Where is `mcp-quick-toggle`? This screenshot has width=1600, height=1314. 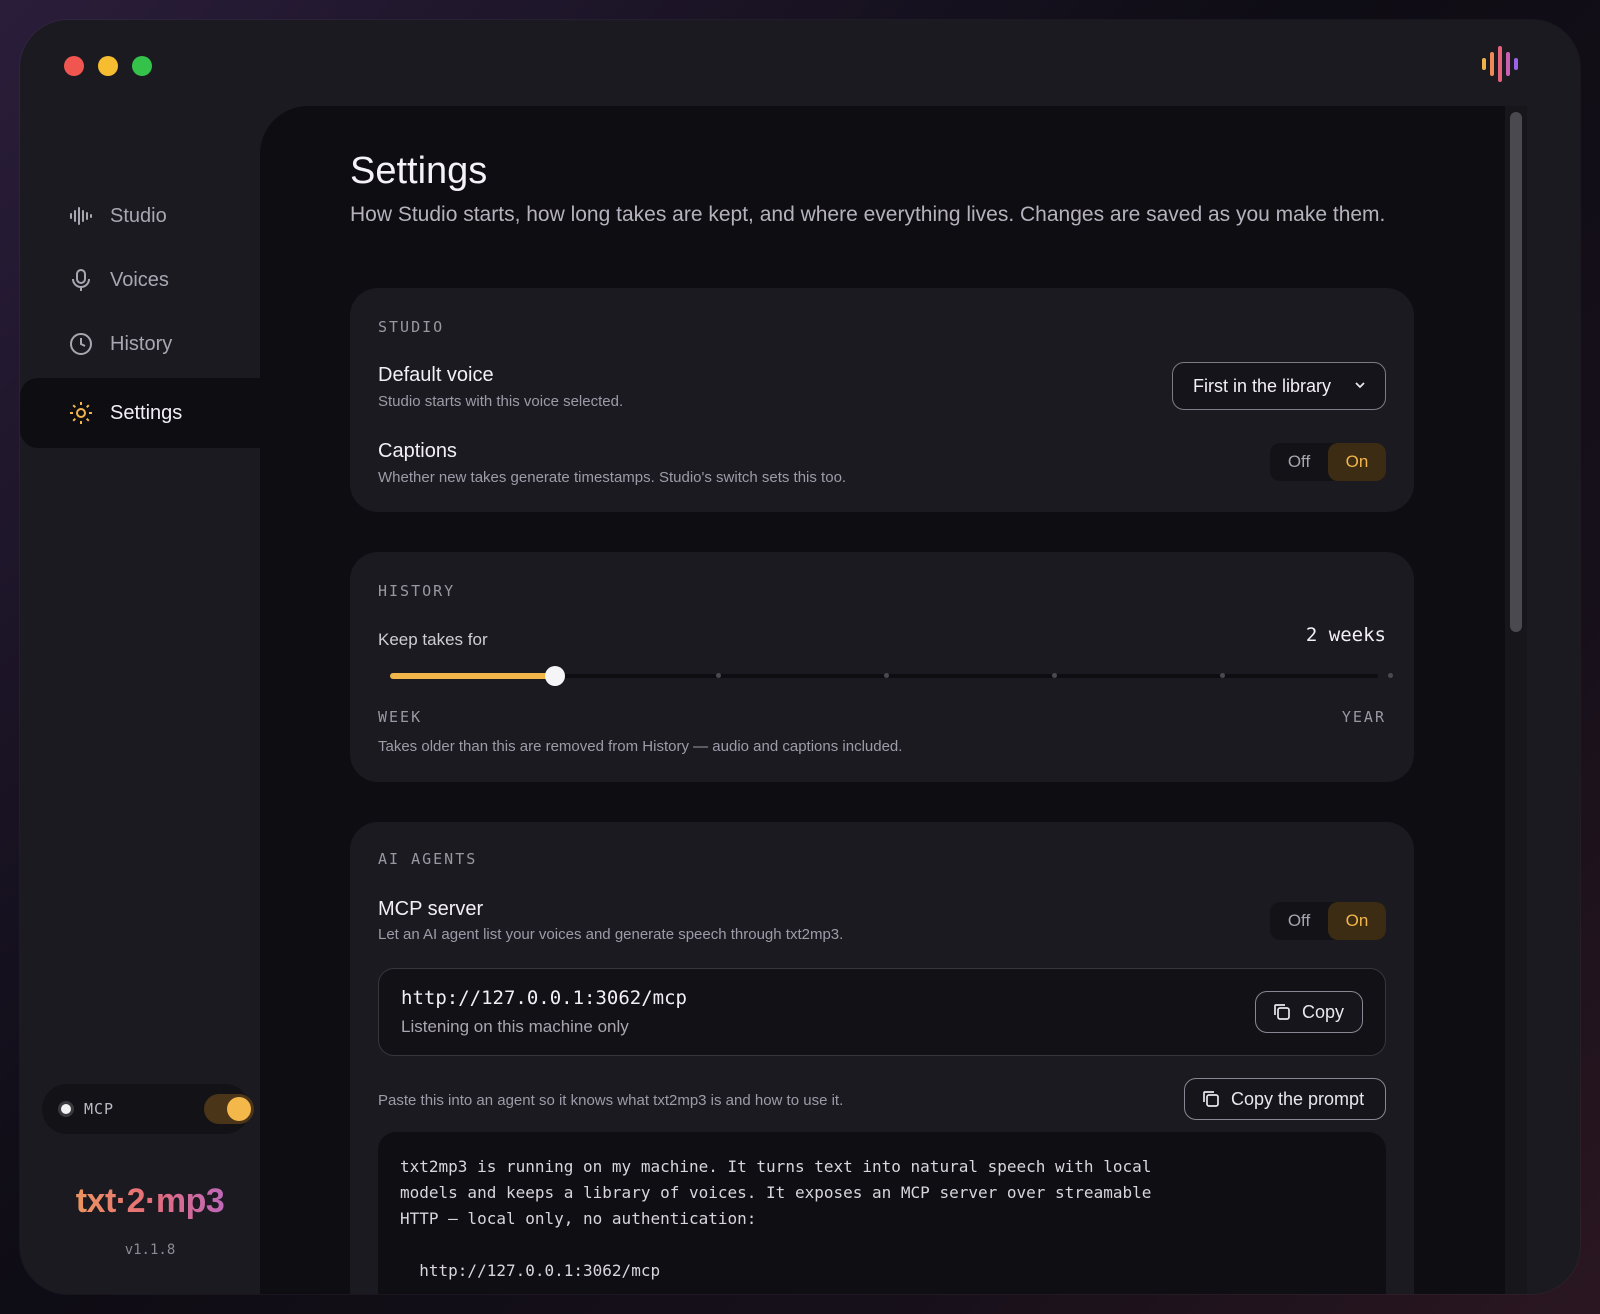
mcp-quick-toggle is located at coordinates (229, 1109).